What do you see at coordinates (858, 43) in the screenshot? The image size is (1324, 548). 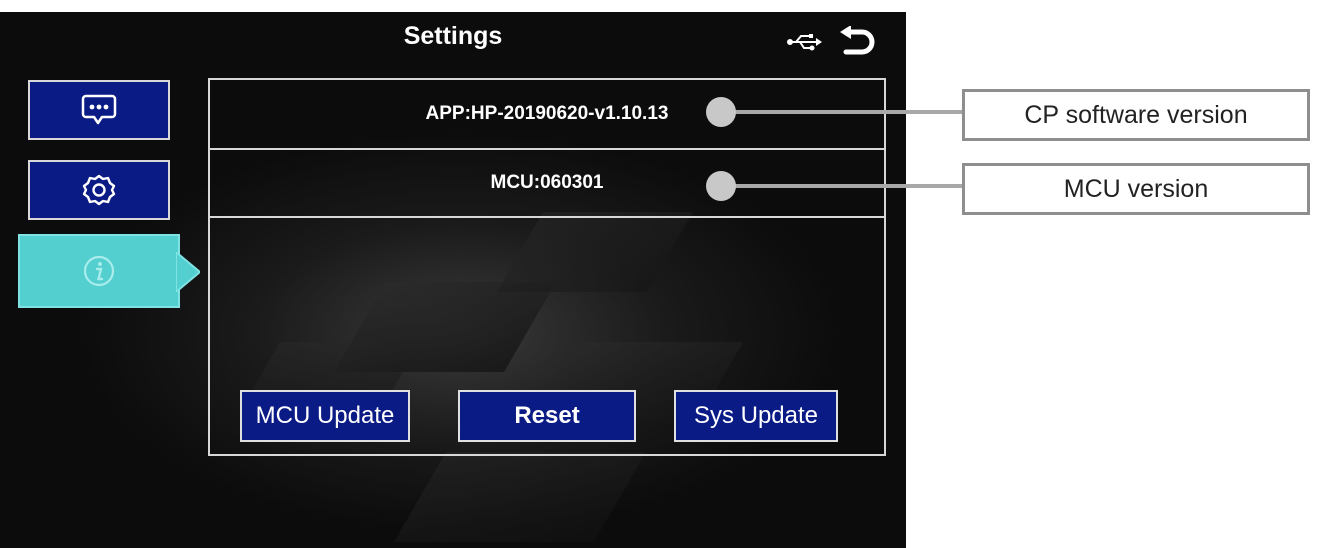 I see `back-arrow-icon` at bounding box center [858, 43].